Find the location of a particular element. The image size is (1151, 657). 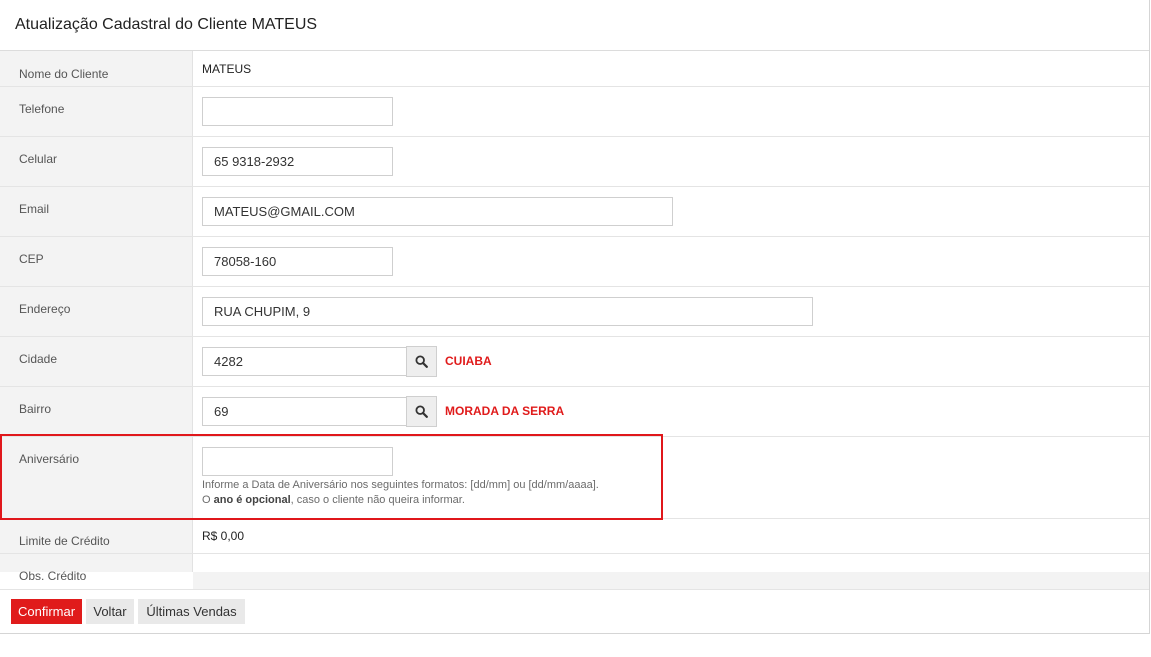

obs-label: Obs. Crédito is located at coordinates (53, 576).